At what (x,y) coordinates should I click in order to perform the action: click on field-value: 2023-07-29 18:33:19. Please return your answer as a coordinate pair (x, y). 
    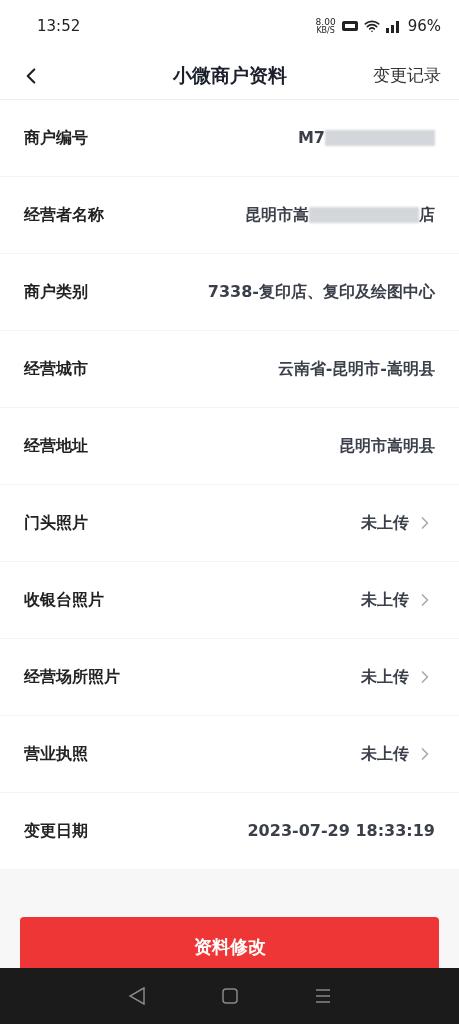
    Looking at the image, I should click on (341, 831).